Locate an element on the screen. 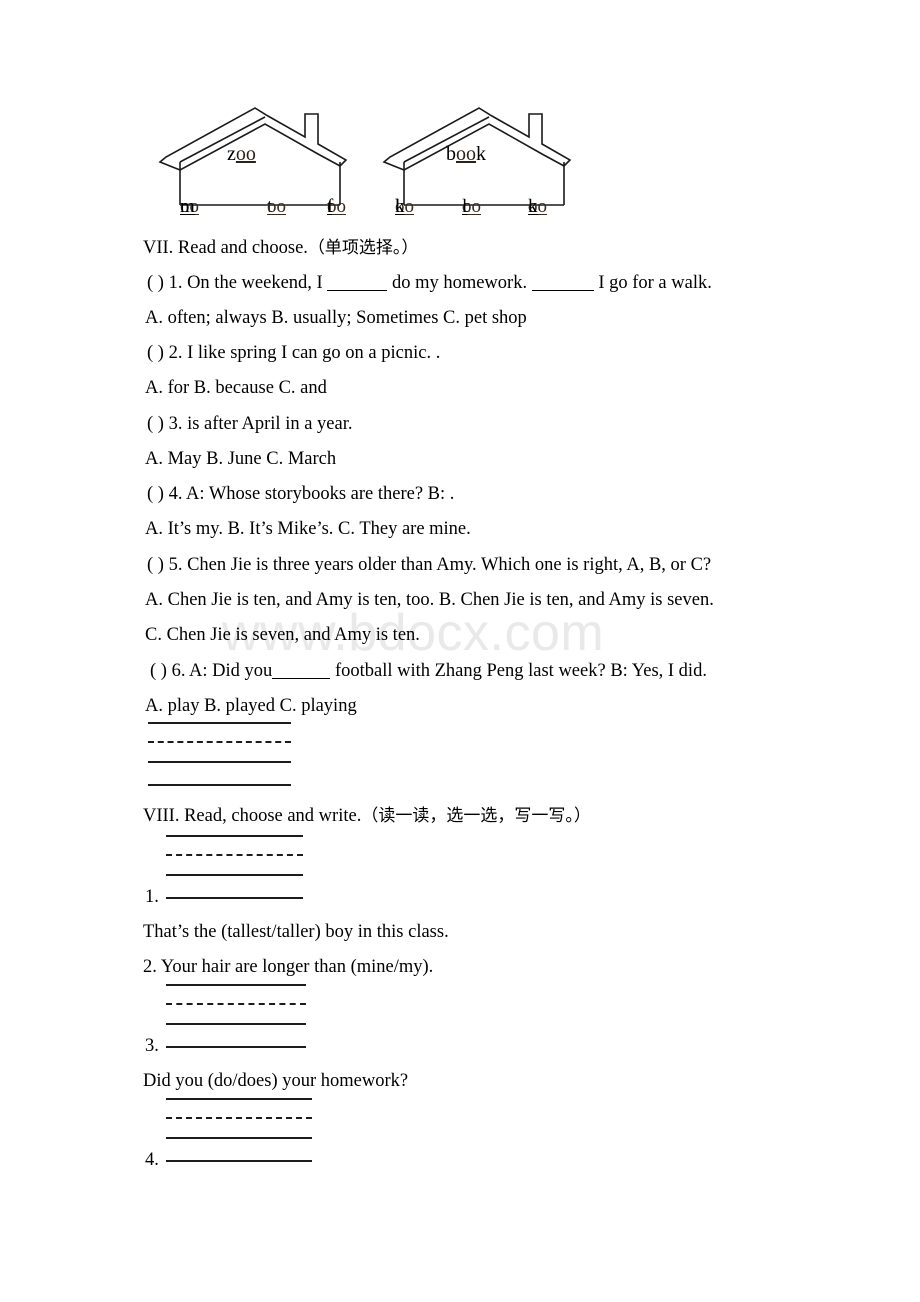 The width and height of the screenshot is (920, 1302). section-vii-heading-en: VII. Read and choose. is located at coordinates (225, 248).